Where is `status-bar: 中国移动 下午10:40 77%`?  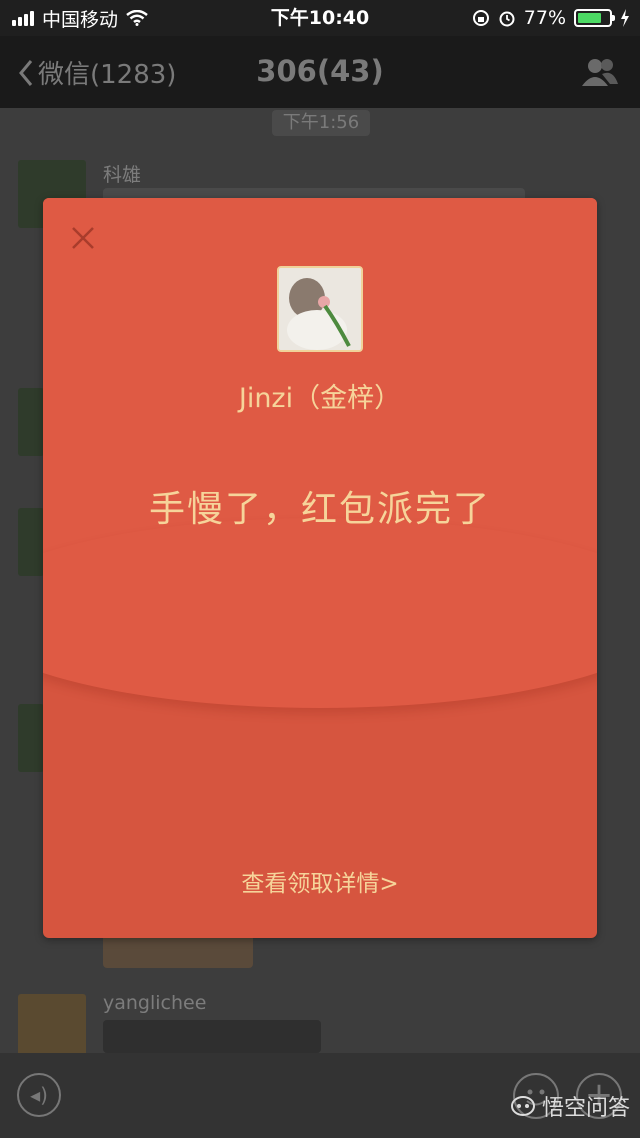 status-bar: 中国移动 下午10:40 77% is located at coordinates (320, 18).